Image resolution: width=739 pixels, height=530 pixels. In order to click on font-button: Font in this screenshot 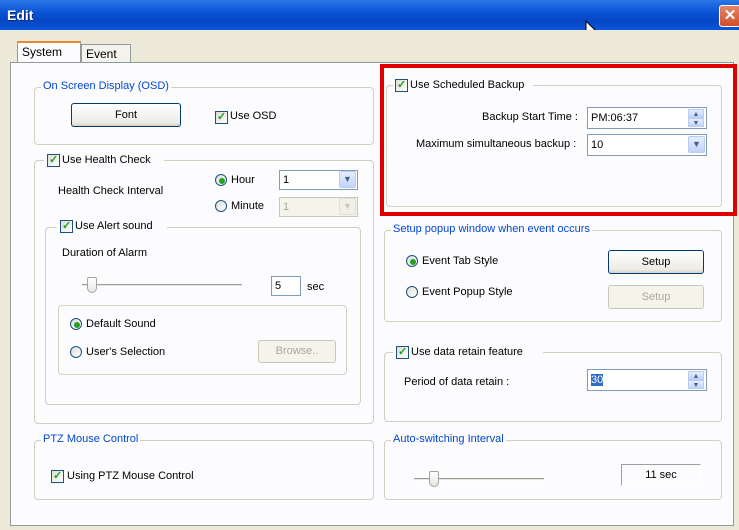, I will do `click(126, 115)`.